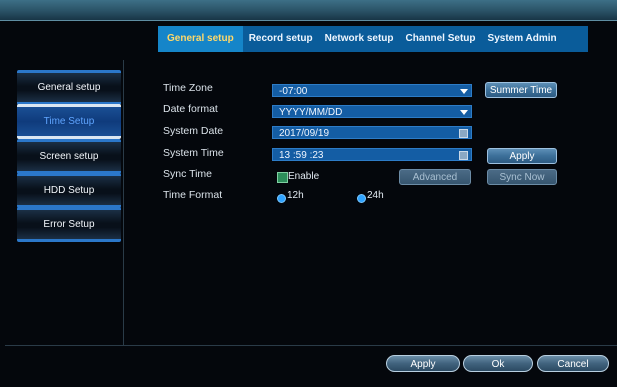  I want to click on sidebar-item-time-setup: Time Setup, so click(69, 121).